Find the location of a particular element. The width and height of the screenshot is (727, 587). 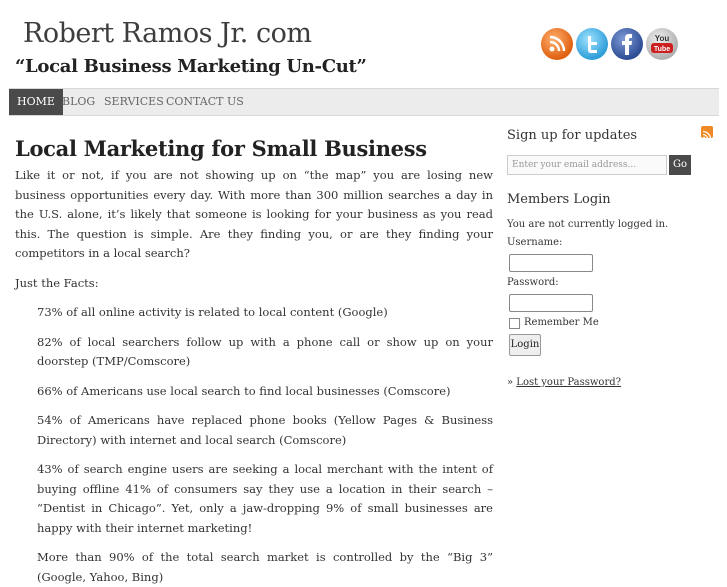

lost-password-link: Lost your Password? is located at coordinates (568, 382).